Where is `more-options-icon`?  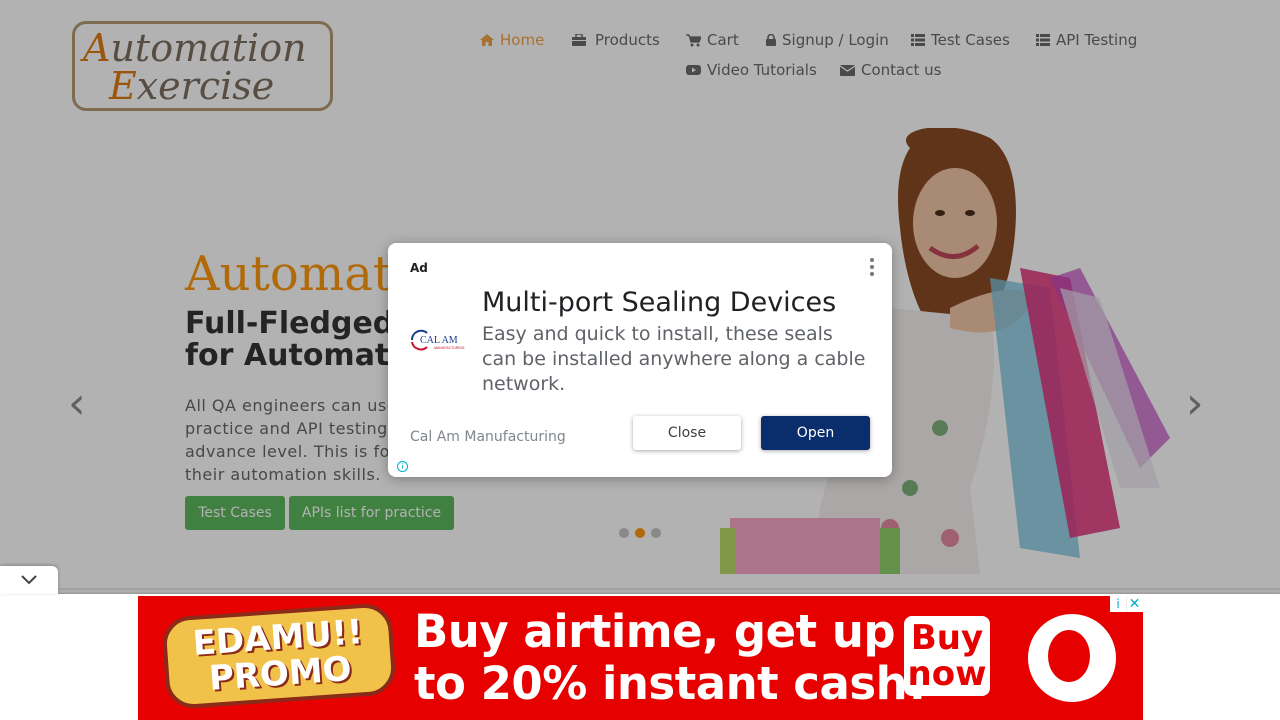 more-options-icon is located at coordinates (872, 267).